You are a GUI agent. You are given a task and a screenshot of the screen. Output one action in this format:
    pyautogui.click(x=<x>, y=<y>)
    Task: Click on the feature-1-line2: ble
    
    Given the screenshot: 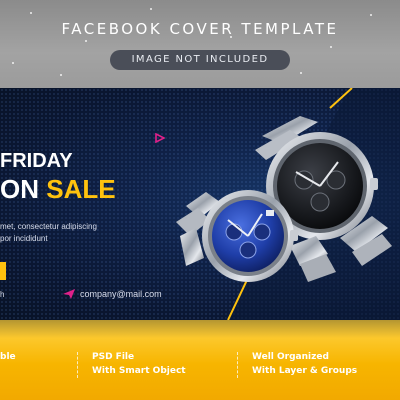 What is the action you would take?
    pyautogui.click(x=8, y=357)
    